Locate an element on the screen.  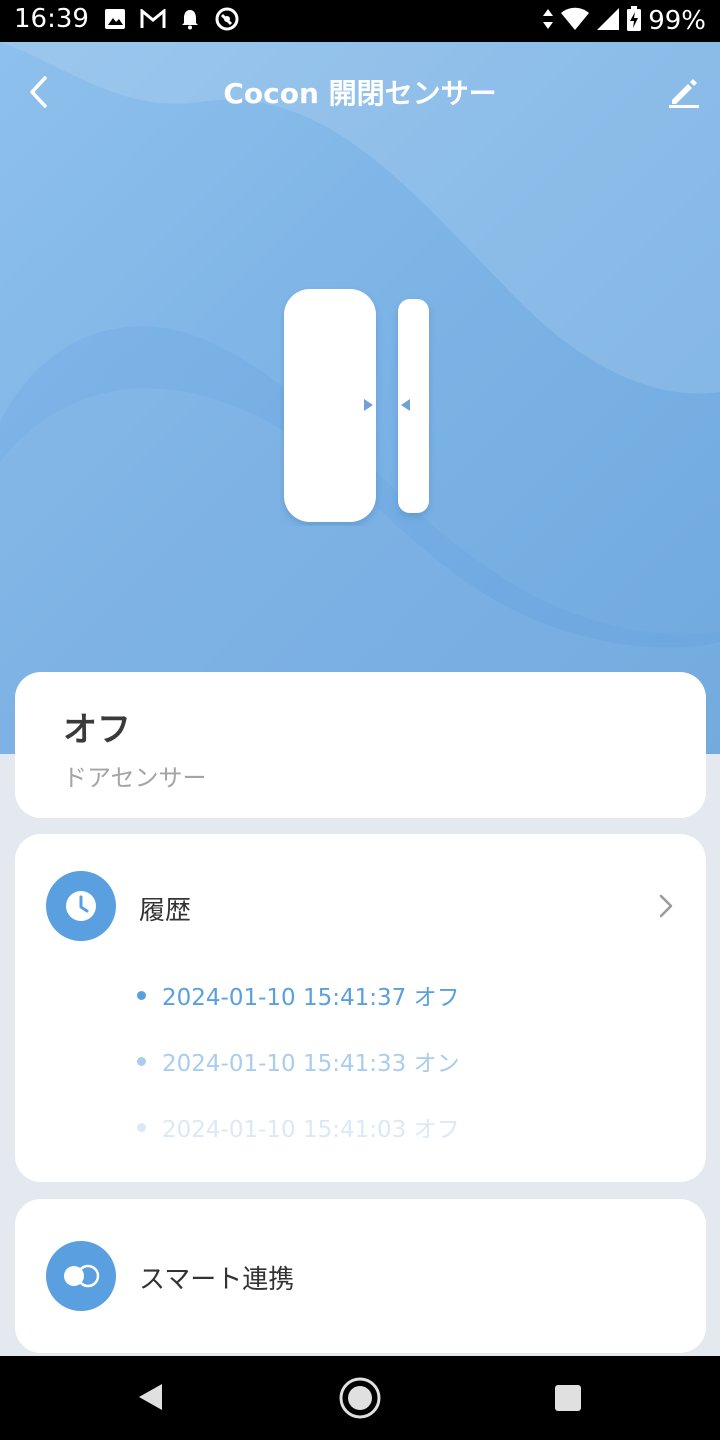
clock-icon is located at coordinates (81, 906).